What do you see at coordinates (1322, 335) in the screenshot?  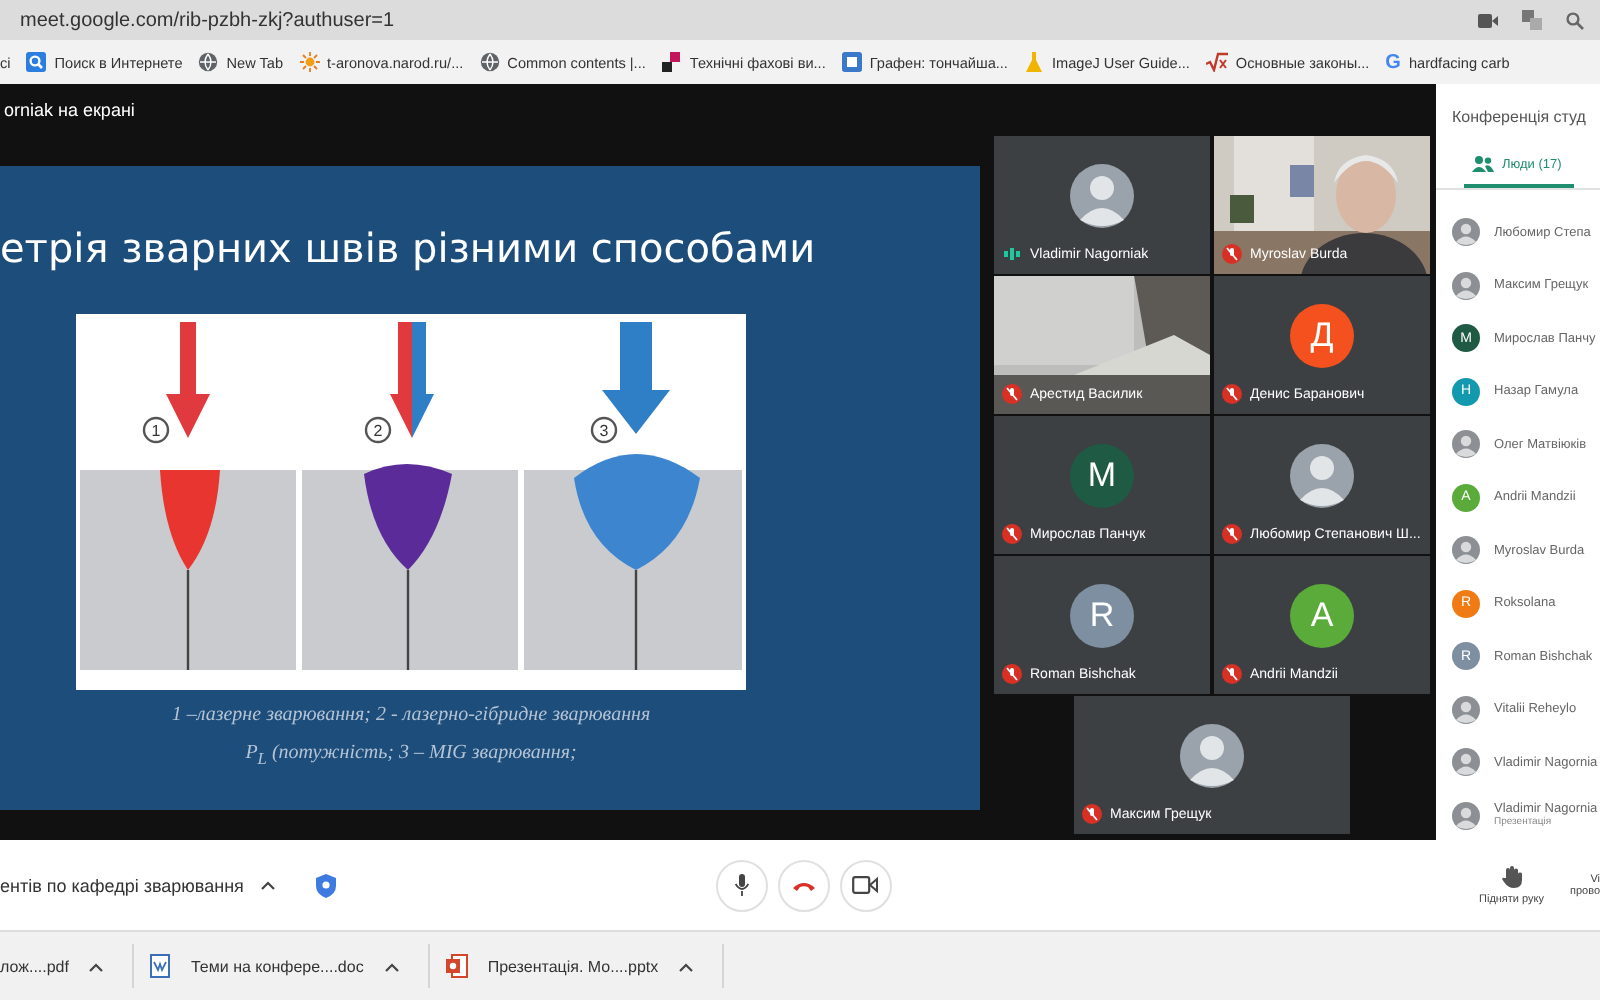 I see `avatar-letter: Д` at bounding box center [1322, 335].